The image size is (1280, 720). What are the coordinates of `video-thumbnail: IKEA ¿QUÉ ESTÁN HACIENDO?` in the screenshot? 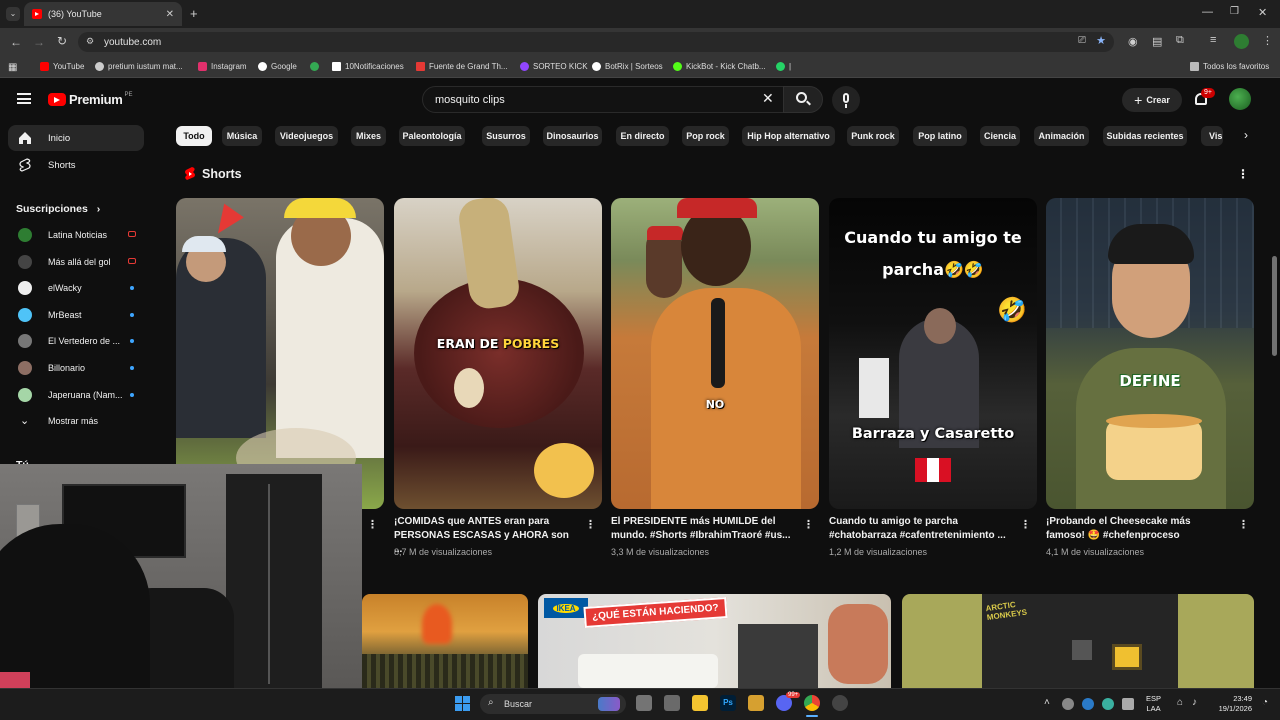 It's located at (714, 641).